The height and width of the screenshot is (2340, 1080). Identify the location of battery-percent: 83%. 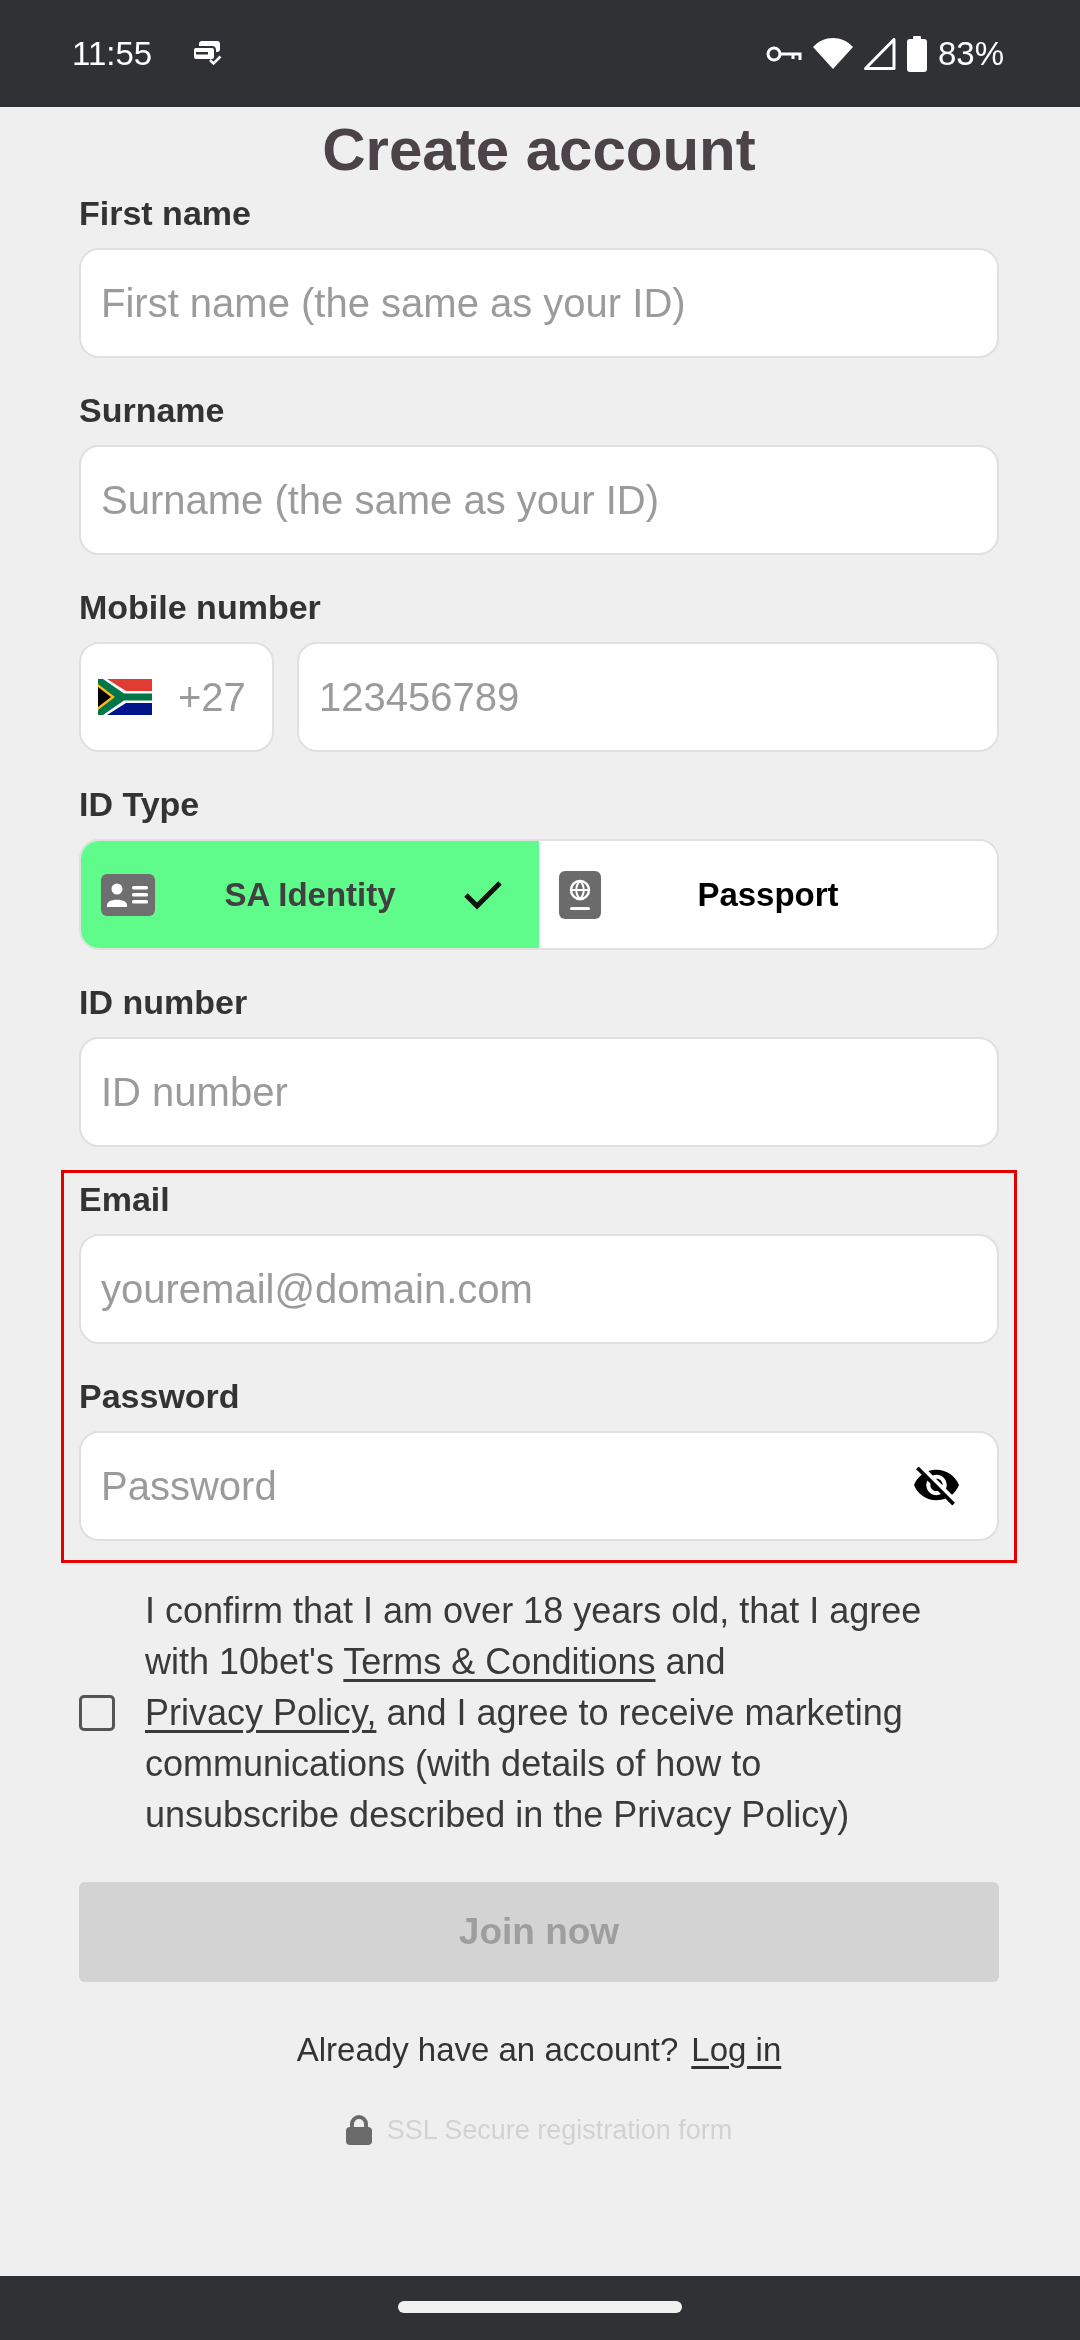
(970, 53).